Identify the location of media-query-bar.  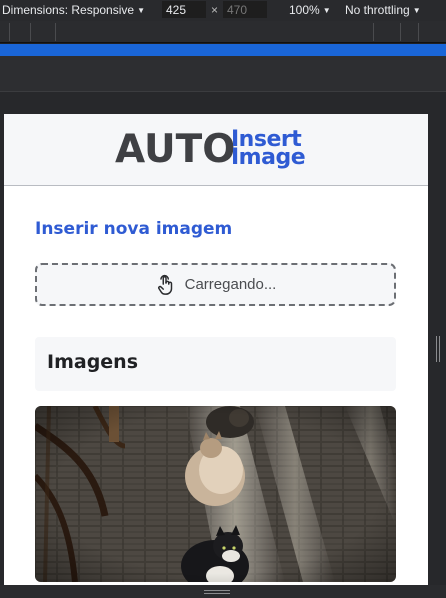
(223, 50).